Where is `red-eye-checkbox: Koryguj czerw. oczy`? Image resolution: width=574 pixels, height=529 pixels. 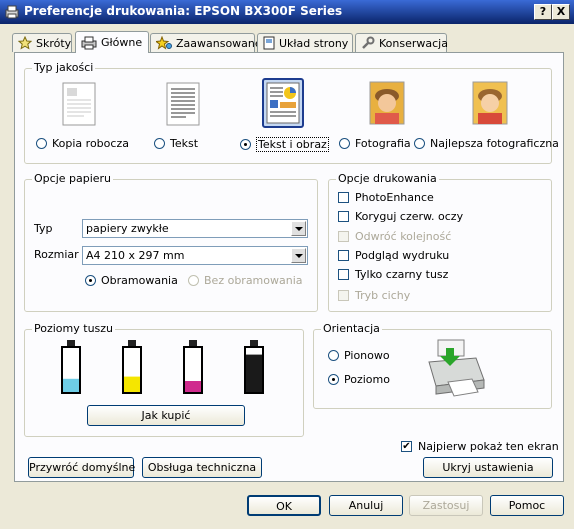
red-eye-checkbox: Koryguj czerw. oczy is located at coordinates (400, 216).